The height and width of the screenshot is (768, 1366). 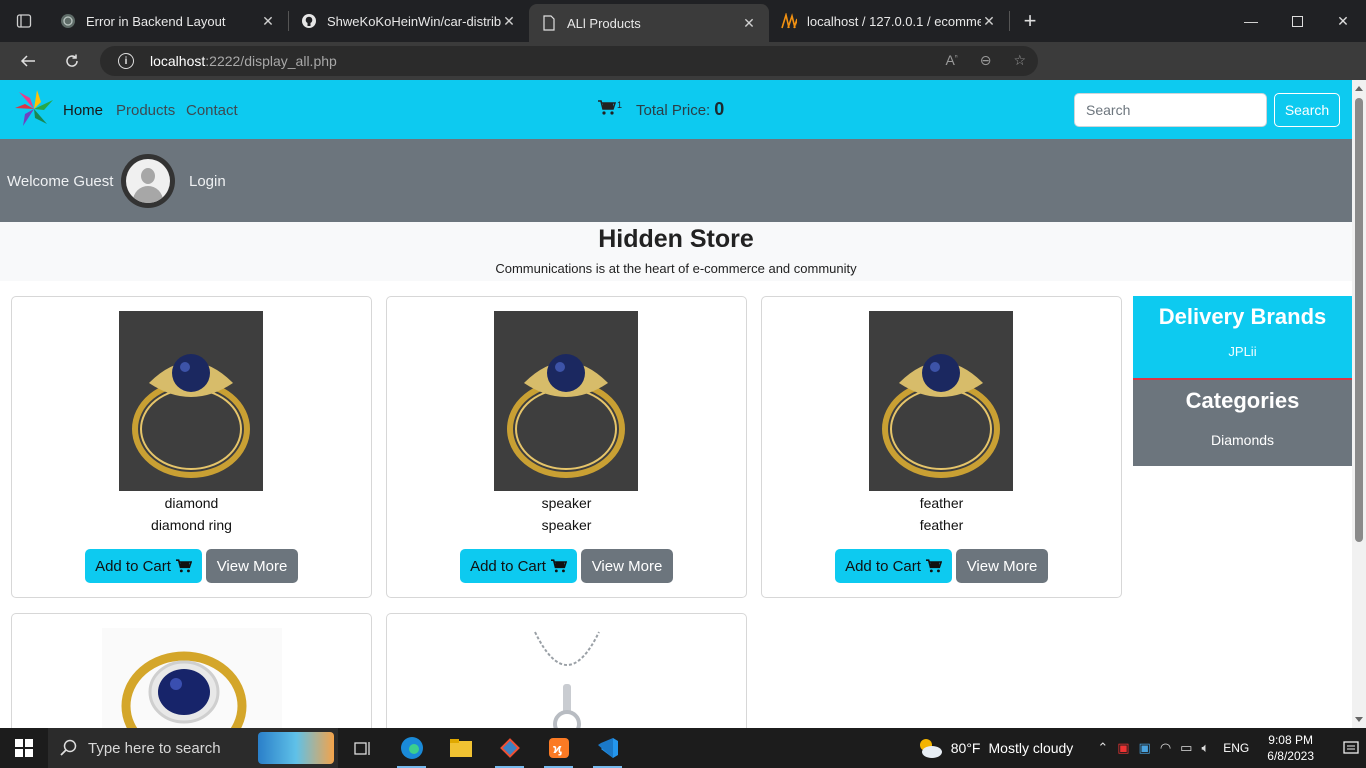 What do you see at coordinates (411, 748) in the screenshot?
I see `edge-icon` at bounding box center [411, 748].